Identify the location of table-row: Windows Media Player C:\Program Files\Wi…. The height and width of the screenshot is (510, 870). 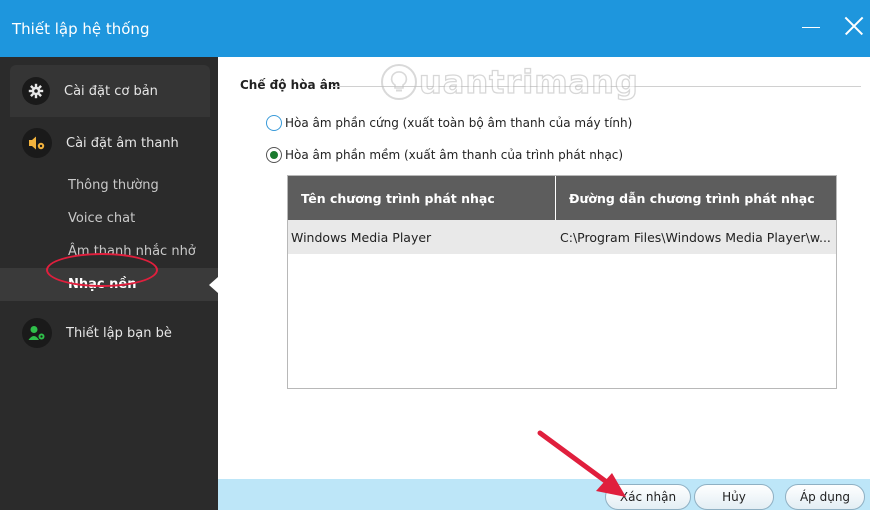
(562, 237).